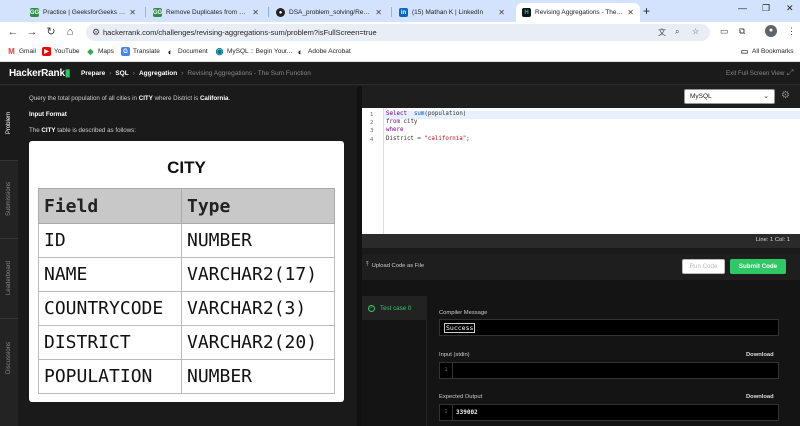  Describe the element at coordinates (11, 51) in the screenshot. I see `gmail-icon: M` at that location.